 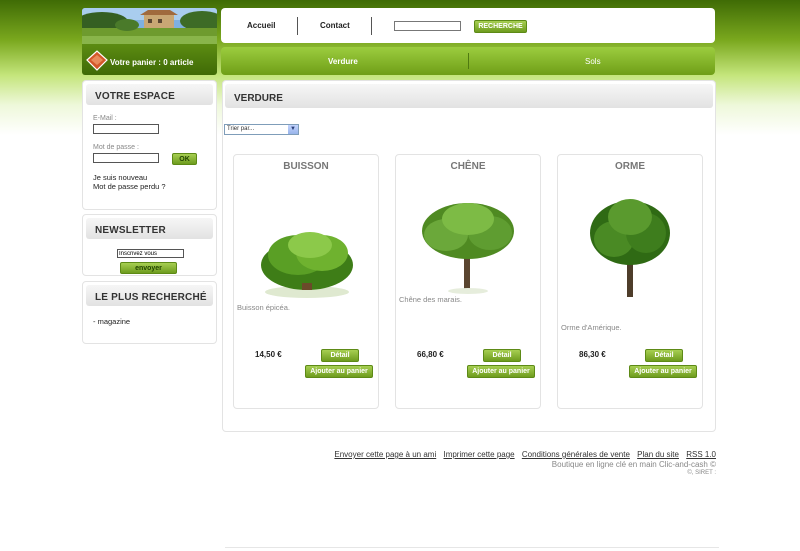 What do you see at coordinates (701, 473) in the screenshot?
I see `footer-siret: ©, SIRET :` at bounding box center [701, 473].